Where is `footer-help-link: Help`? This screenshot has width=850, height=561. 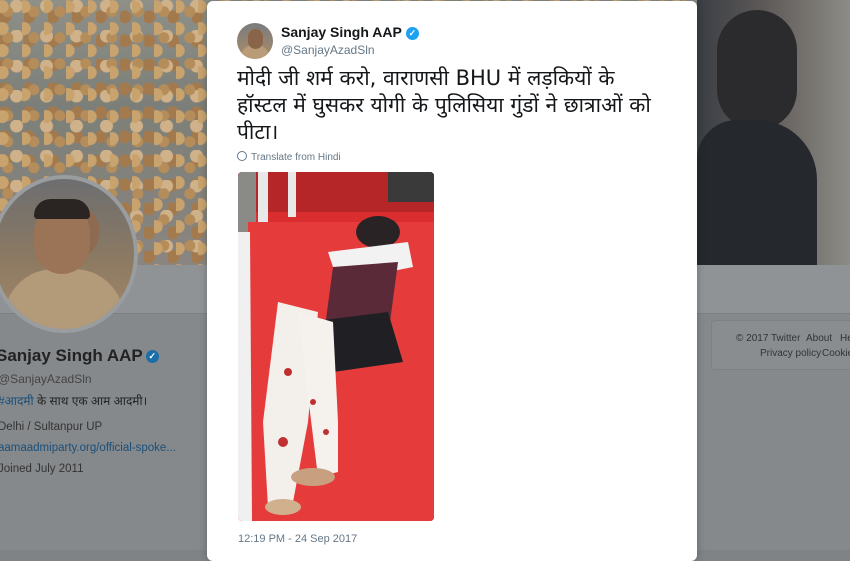
footer-help-link: Help is located at coordinates (845, 338).